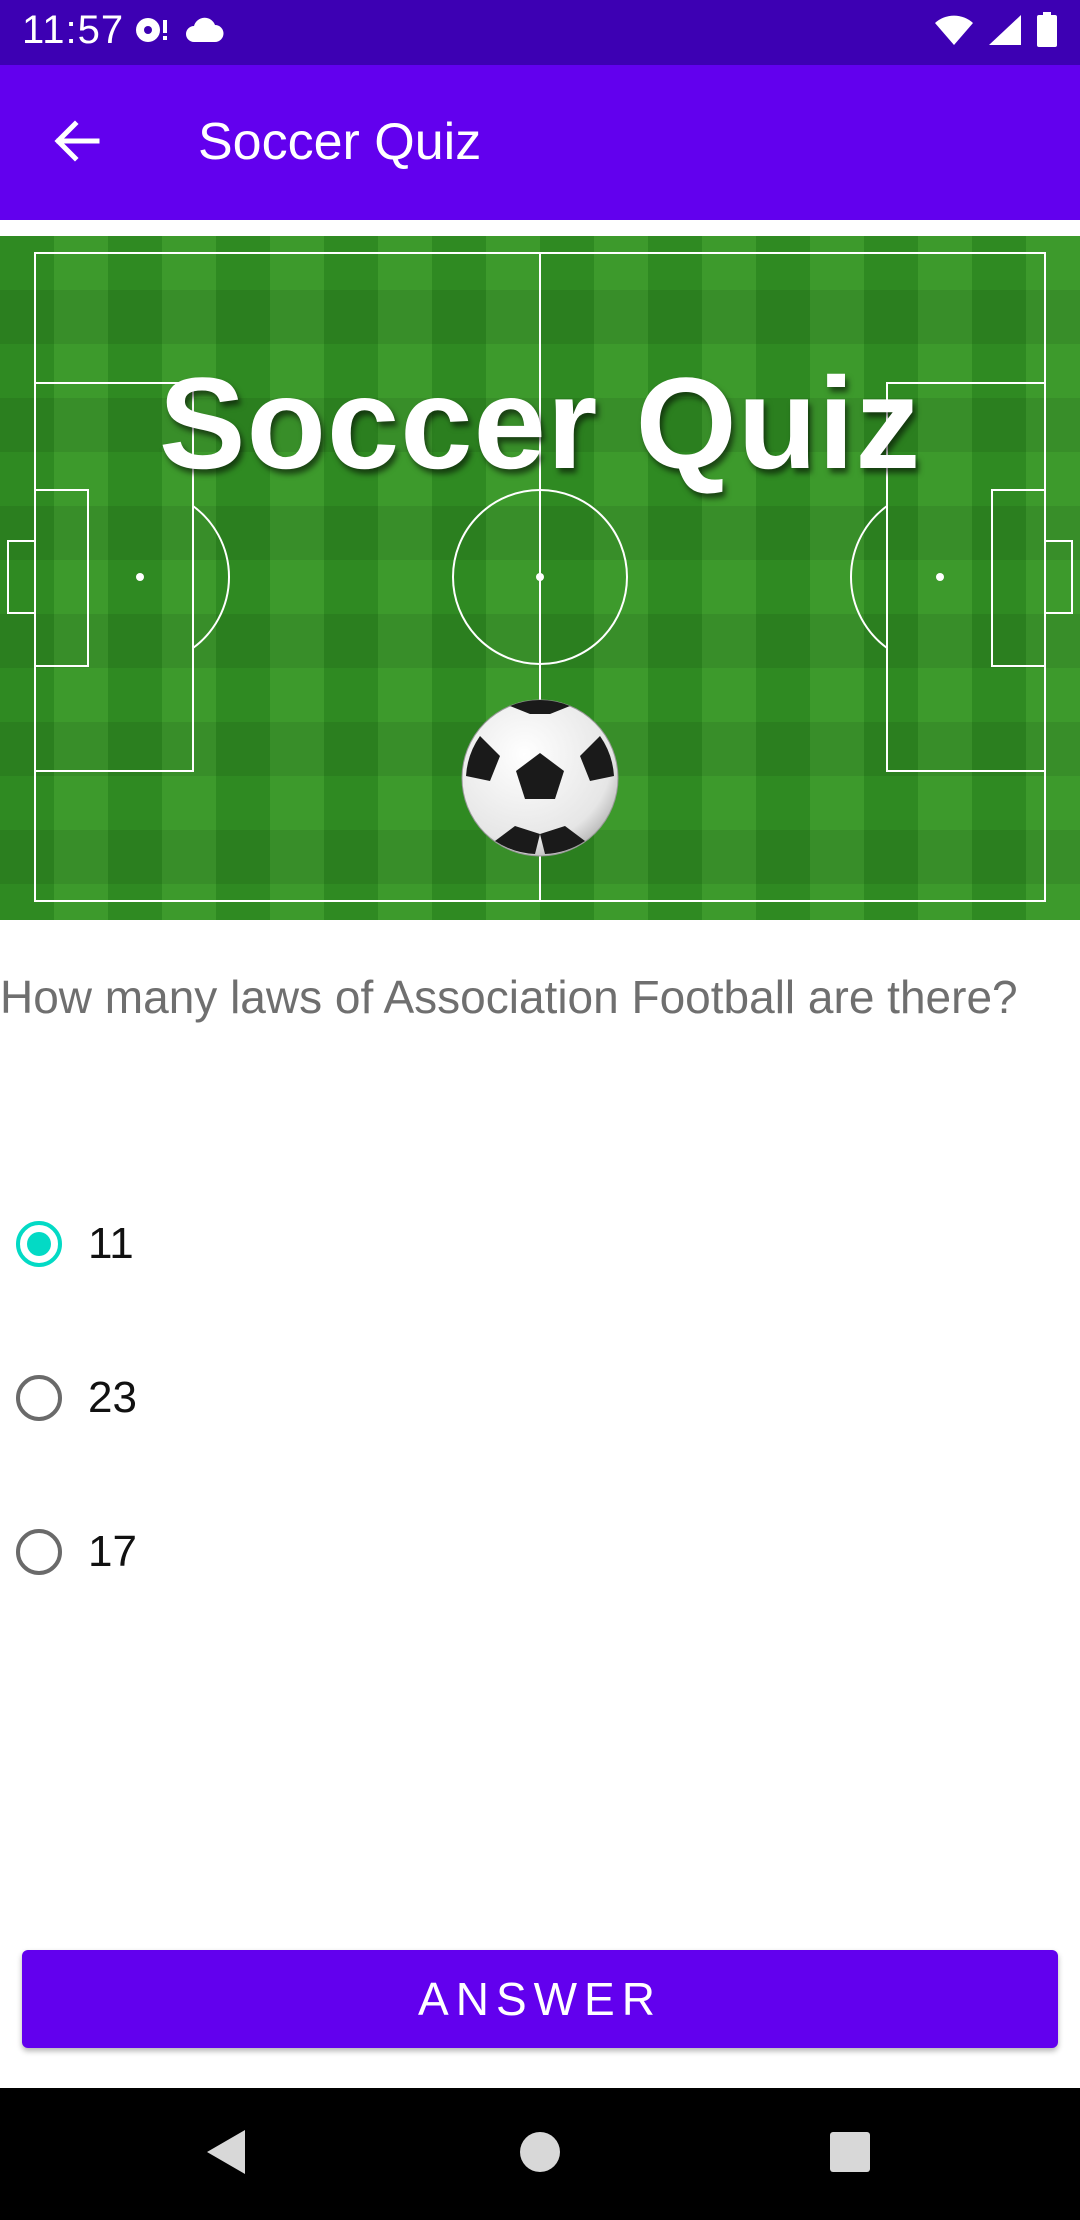 The width and height of the screenshot is (1080, 2220). I want to click on nav-recents-button, so click(850, 2154).